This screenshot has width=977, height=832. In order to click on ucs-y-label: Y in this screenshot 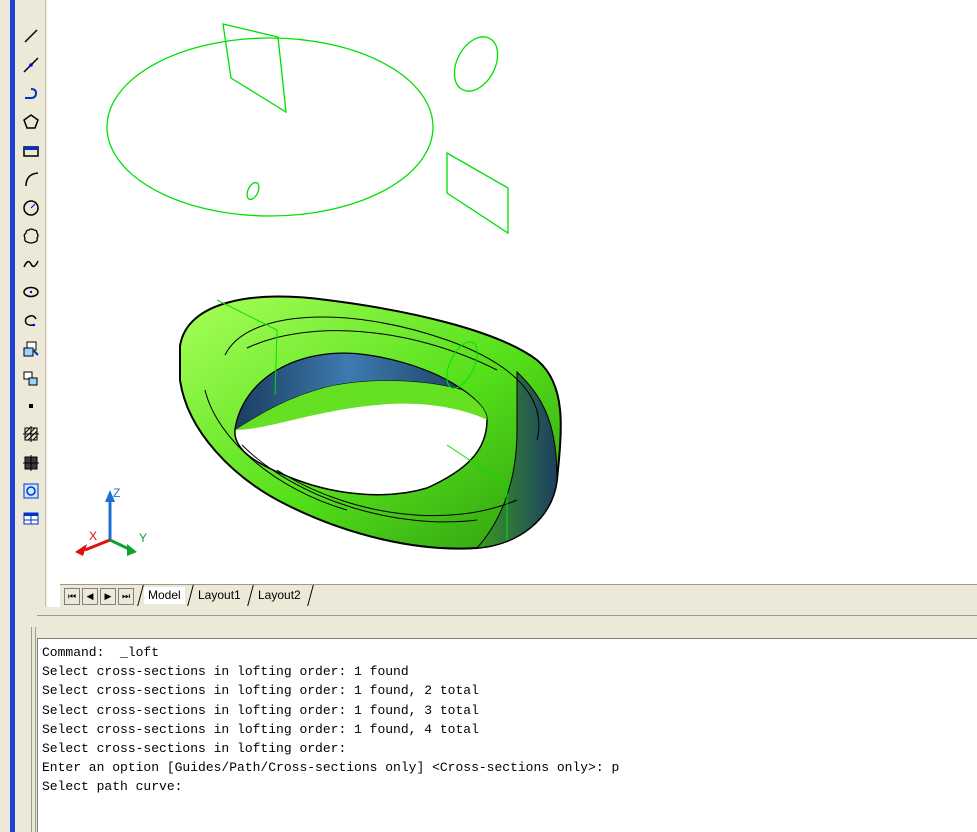, I will do `click(143, 538)`.